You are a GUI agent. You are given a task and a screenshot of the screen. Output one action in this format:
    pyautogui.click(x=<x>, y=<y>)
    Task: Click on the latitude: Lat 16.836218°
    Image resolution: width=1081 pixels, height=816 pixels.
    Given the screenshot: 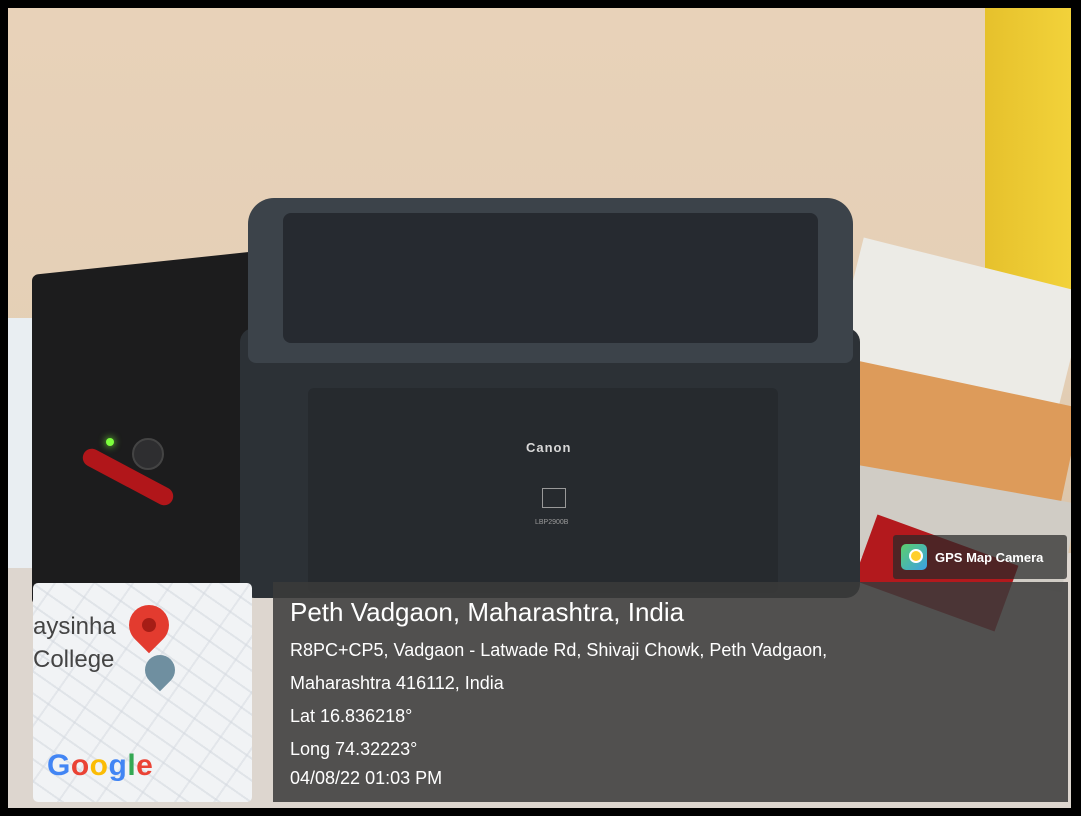 What is the action you would take?
    pyautogui.click(x=351, y=716)
    